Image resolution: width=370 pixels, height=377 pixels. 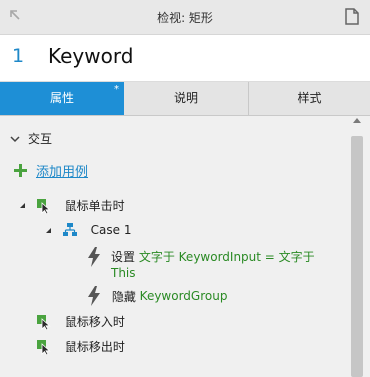 I want to click on action-detail: 文字于 KeywordInput = 文字于, so click(x=226, y=257).